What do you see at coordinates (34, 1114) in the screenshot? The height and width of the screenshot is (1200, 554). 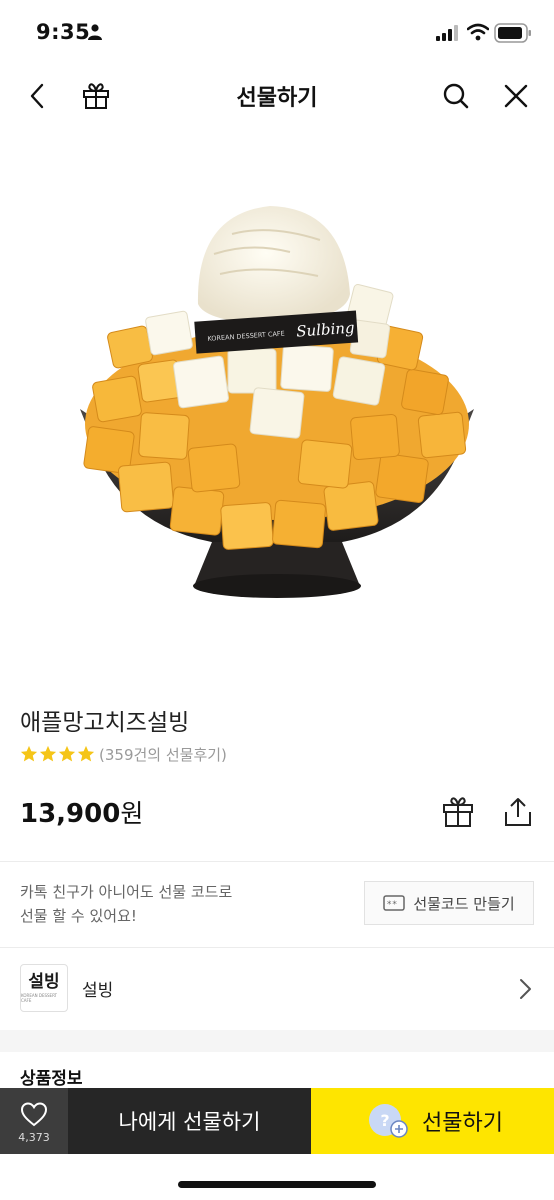 I see `heart-icon` at bounding box center [34, 1114].